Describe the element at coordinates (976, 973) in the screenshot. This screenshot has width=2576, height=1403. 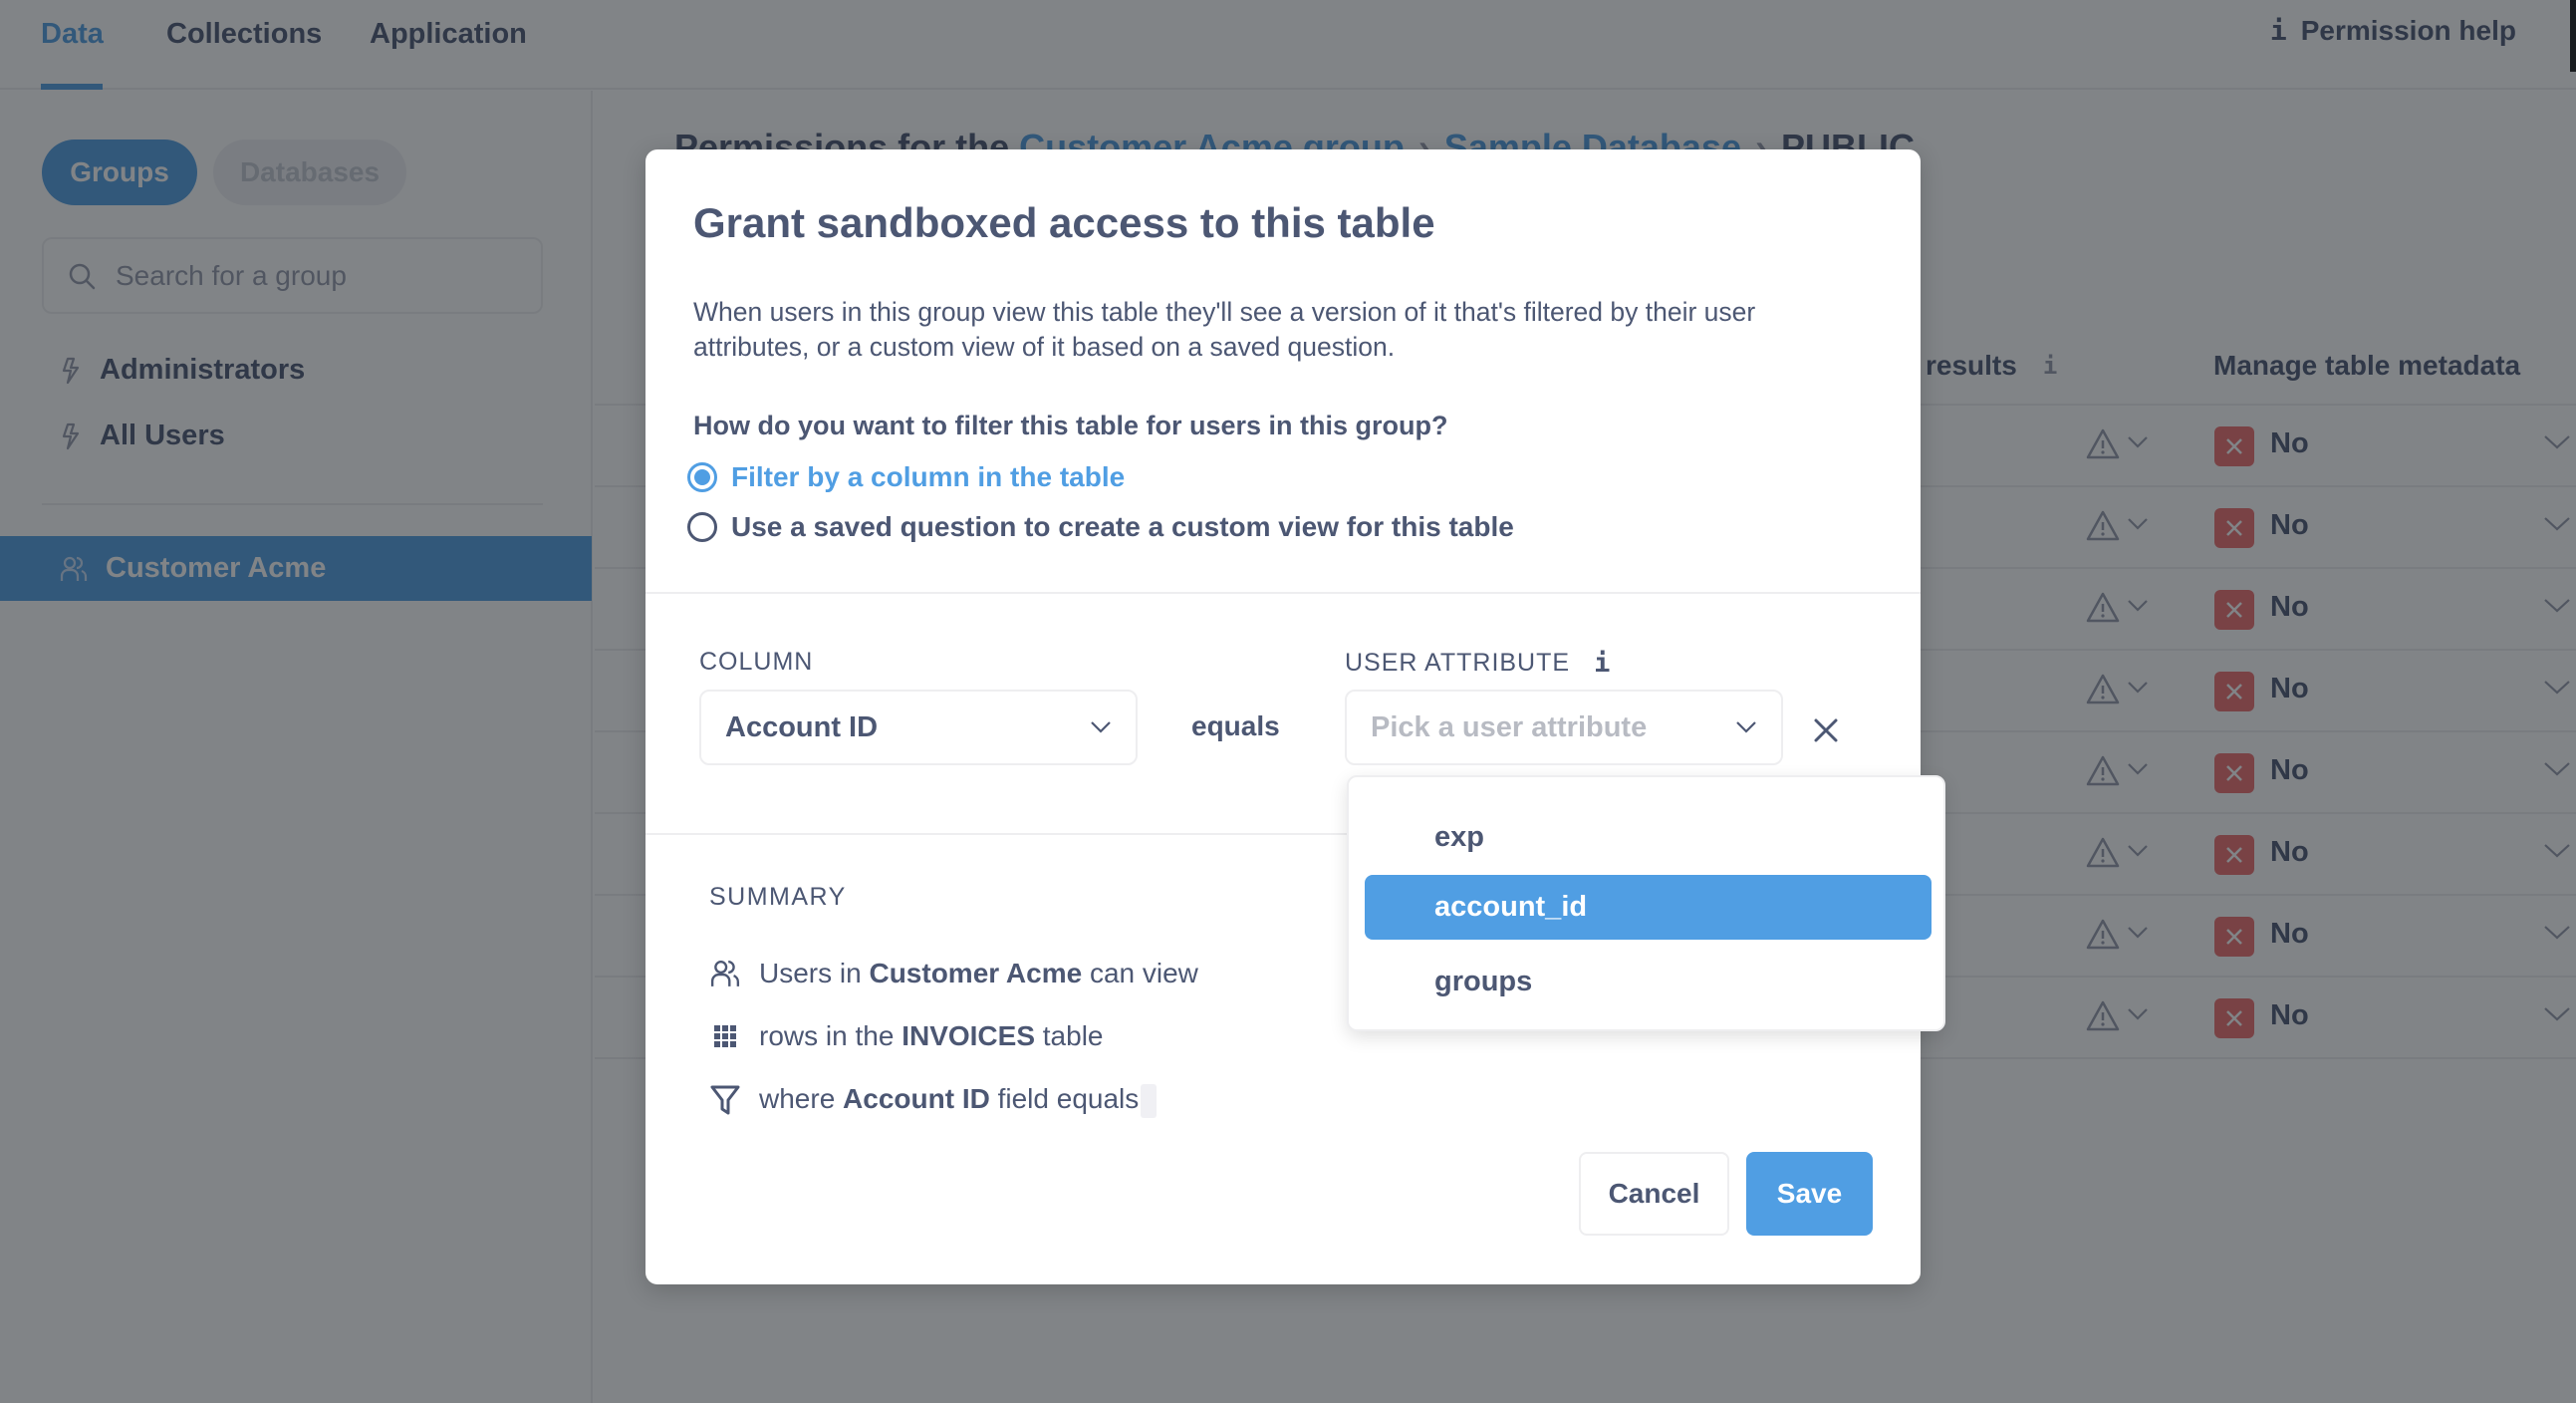
I see `summary-group-name: Customer Acme` at that location.